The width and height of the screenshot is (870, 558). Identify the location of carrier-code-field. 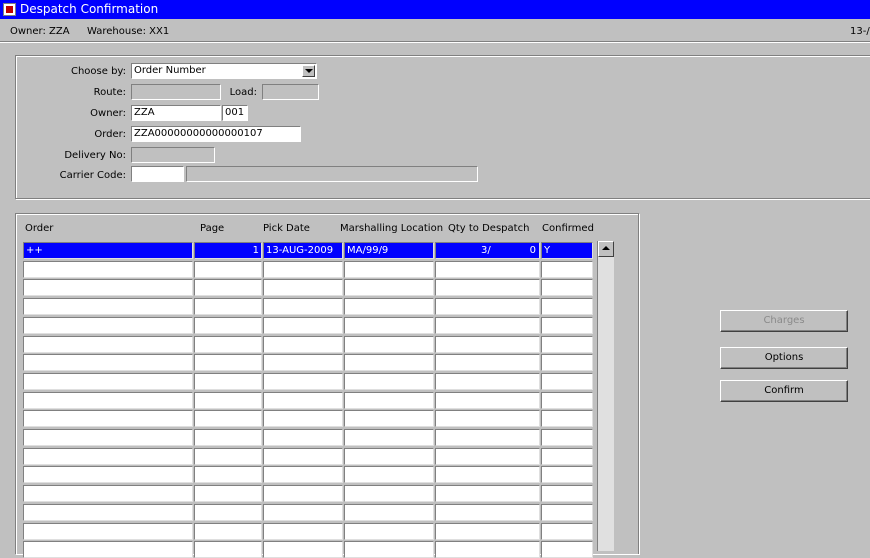
(157, 174).